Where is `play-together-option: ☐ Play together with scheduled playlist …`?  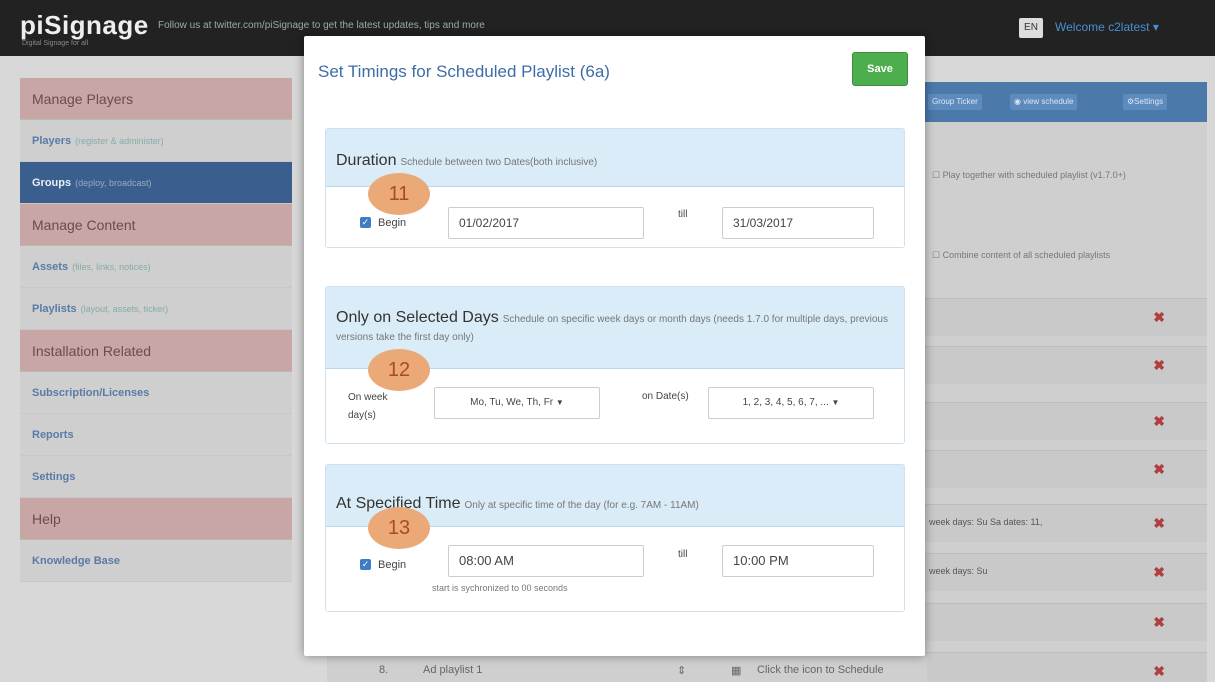 play-together-option: ☐ Play together with scheduled playlist … is located at coordinates (1057, 175).